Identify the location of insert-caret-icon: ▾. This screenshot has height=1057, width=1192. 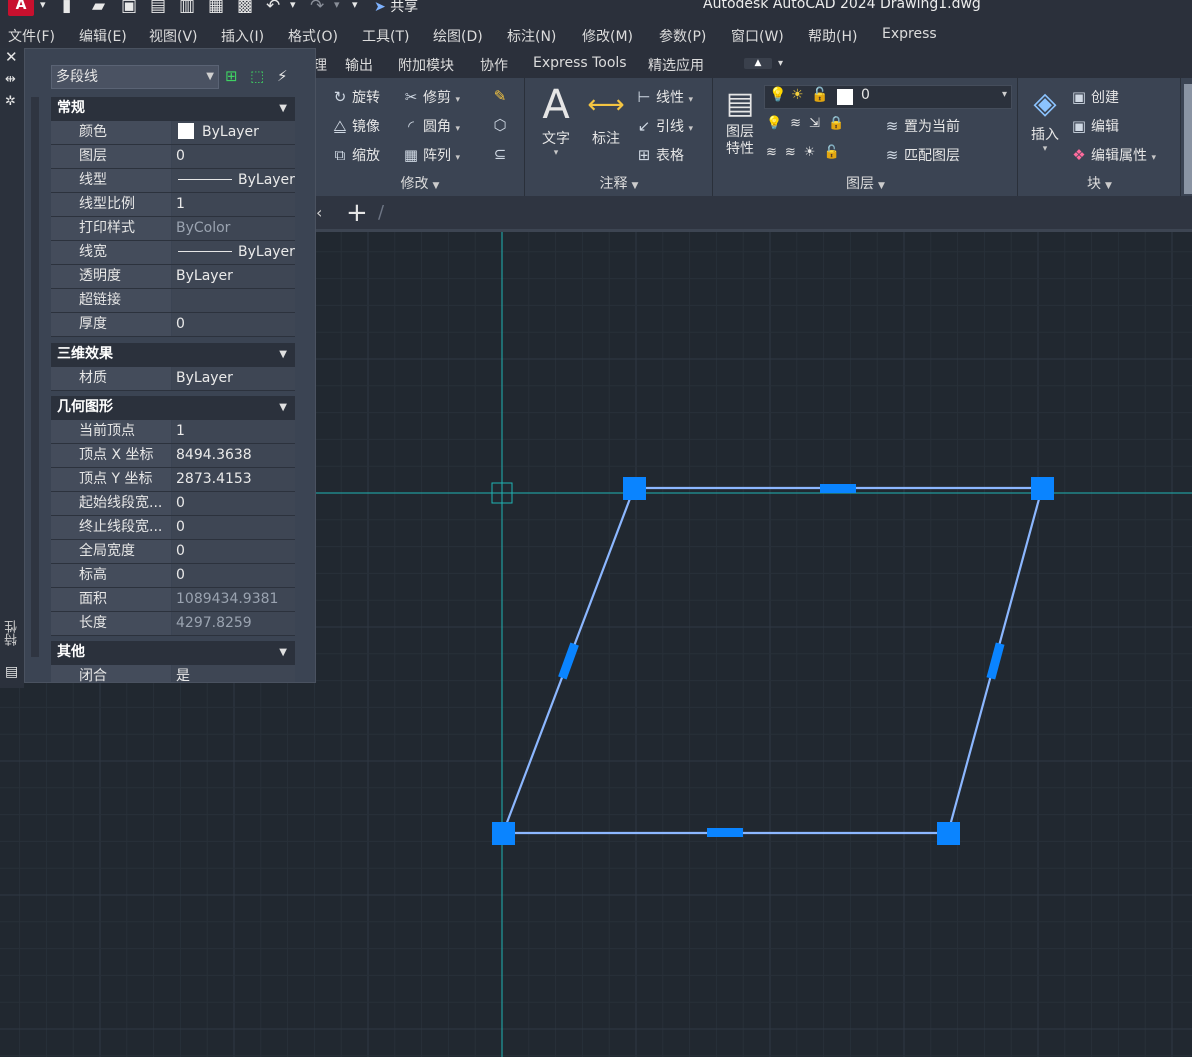
(1045, 149).